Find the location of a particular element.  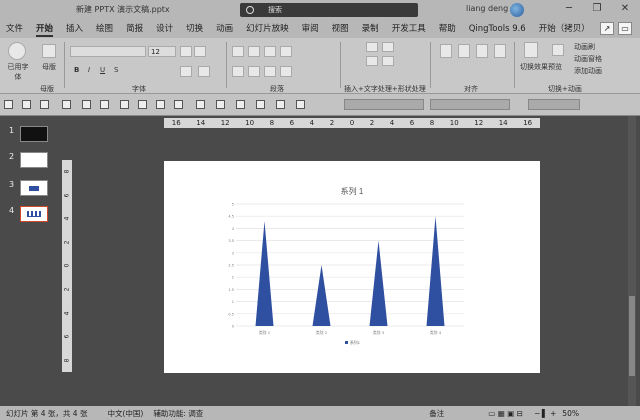

master-group-label: 母版 is located at coordinates (47, 89).